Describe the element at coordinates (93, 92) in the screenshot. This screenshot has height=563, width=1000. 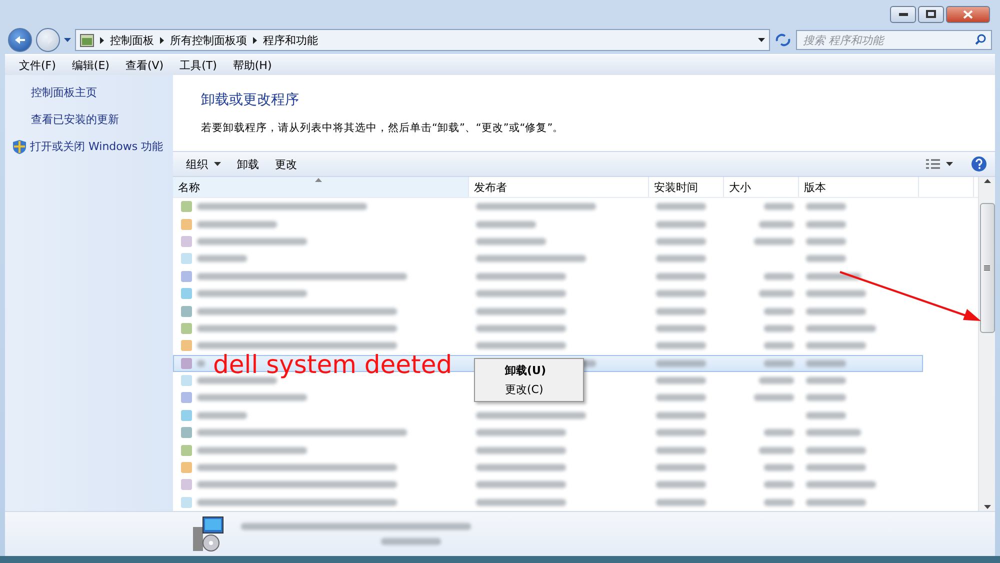
I see `sidebar-link: 控制面板主页` at that location.